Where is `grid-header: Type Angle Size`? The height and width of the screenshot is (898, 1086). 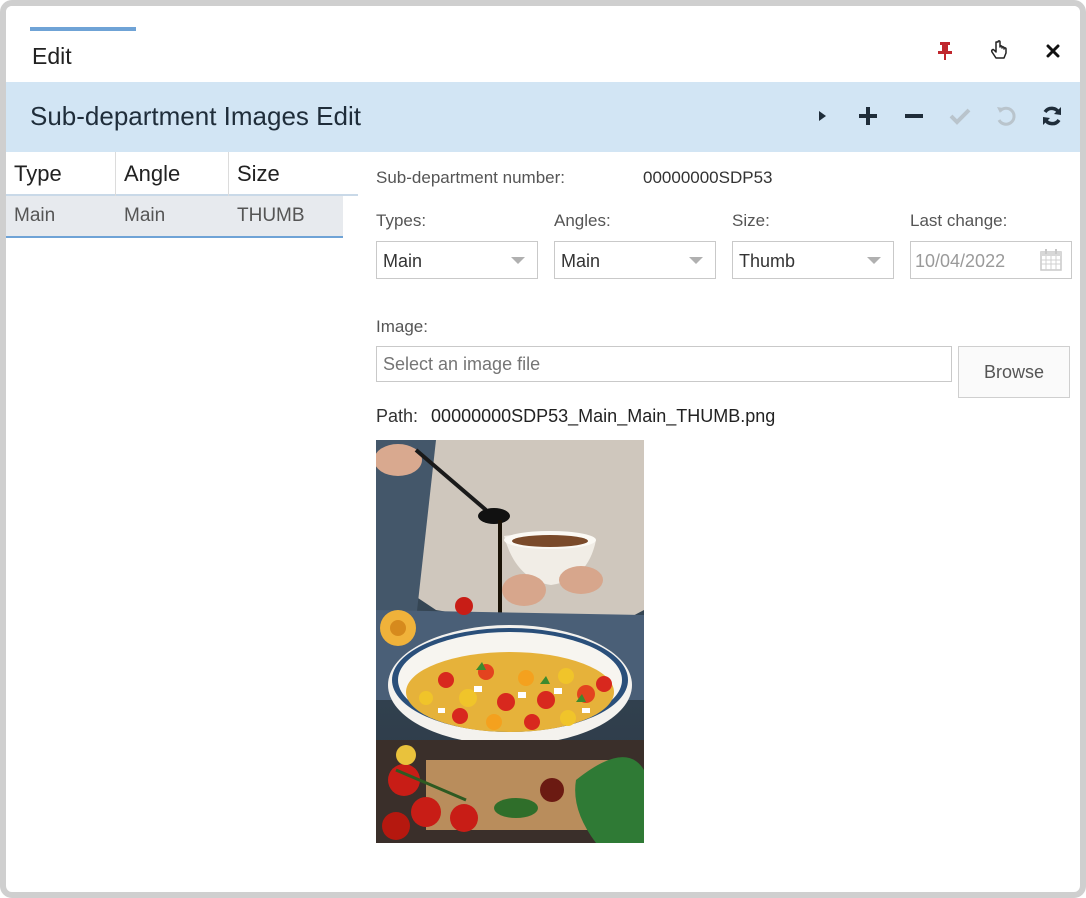 grid-header: Type Angle Size is located at coordinates (182, 174).